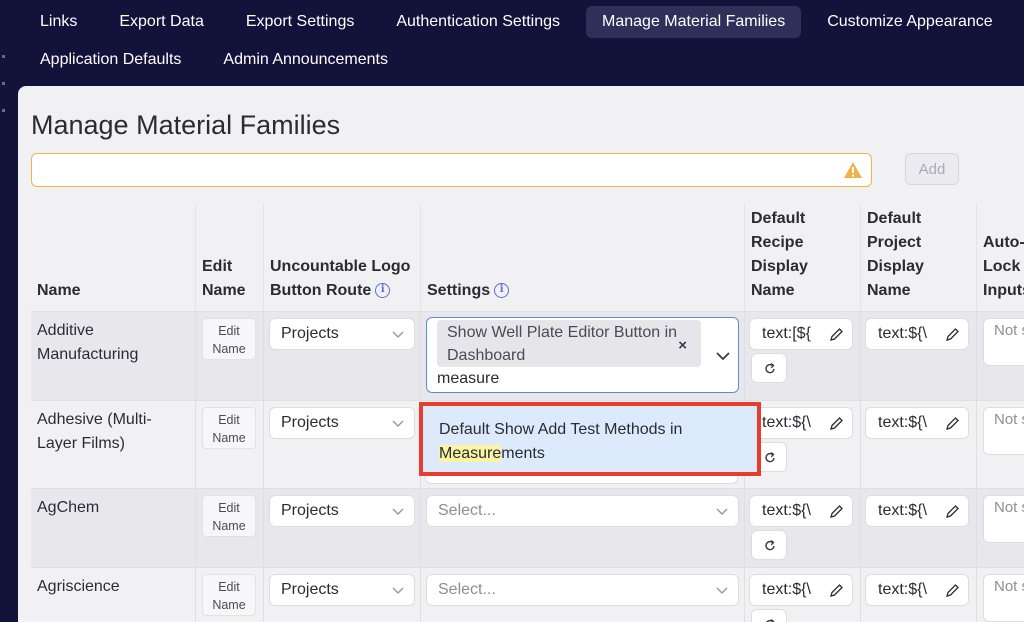  Describe the element at coordinates (161, 22) in the screenshot. I see `nav-export-data: Export Data` at that location.